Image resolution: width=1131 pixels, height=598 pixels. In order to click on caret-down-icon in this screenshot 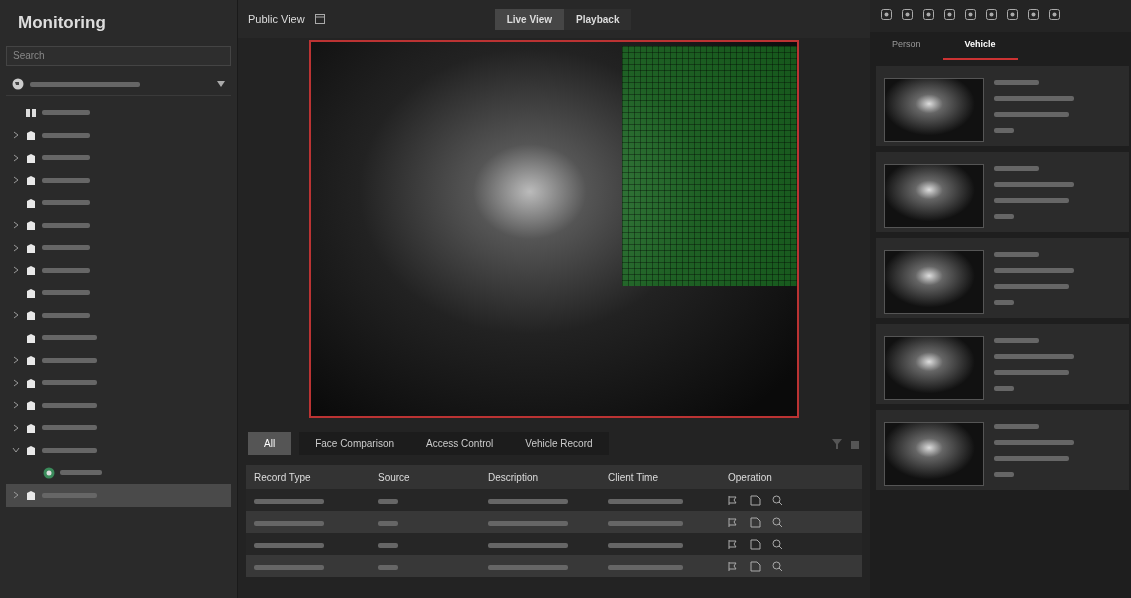, I will do `click(221, 84)`.